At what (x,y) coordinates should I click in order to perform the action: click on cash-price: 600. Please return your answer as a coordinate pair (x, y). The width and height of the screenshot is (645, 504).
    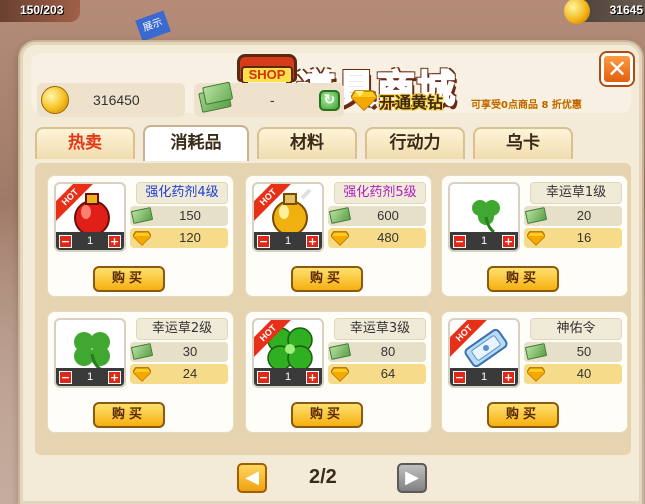
    Looking at the image, I should click on (377, 216).